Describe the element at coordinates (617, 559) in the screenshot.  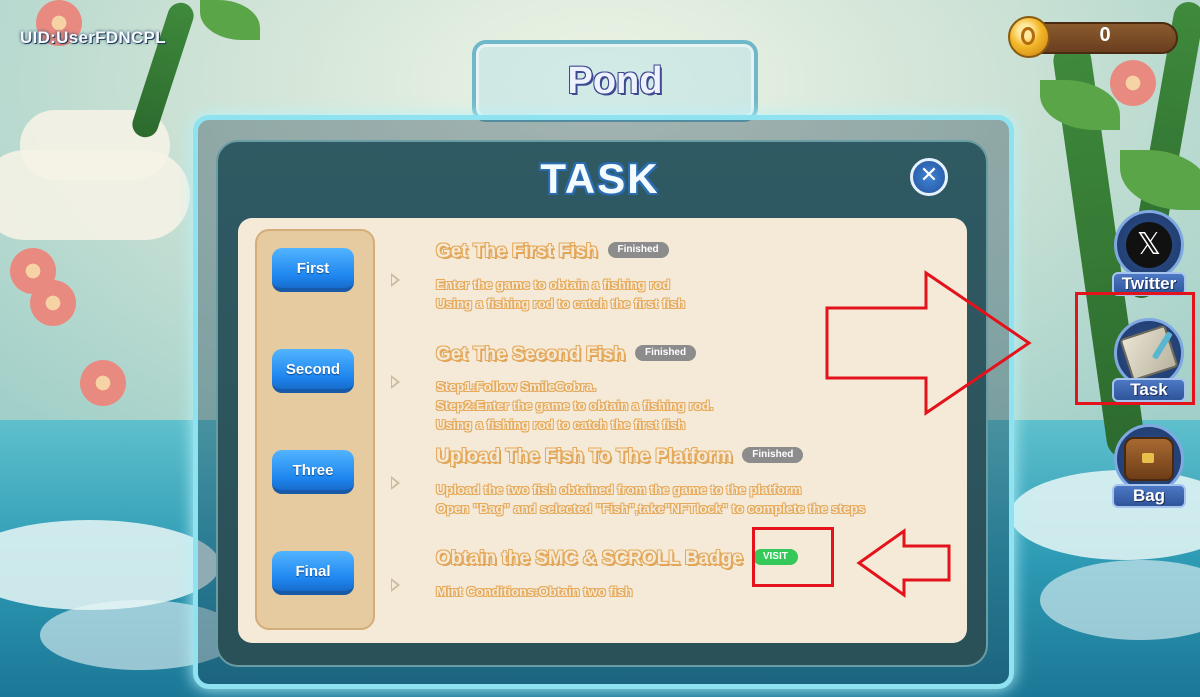
I see `task-title: Obtain the SMC & SCROLL Badge VISIT` at that location.